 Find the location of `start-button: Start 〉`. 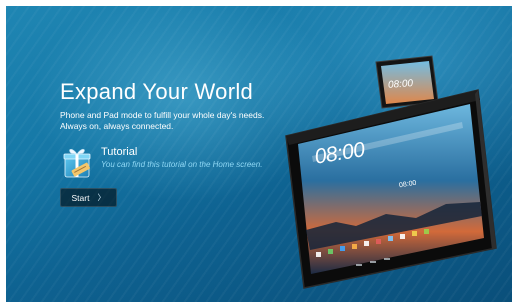

start-button: Start 〉 is located at coordinates (88, 197).